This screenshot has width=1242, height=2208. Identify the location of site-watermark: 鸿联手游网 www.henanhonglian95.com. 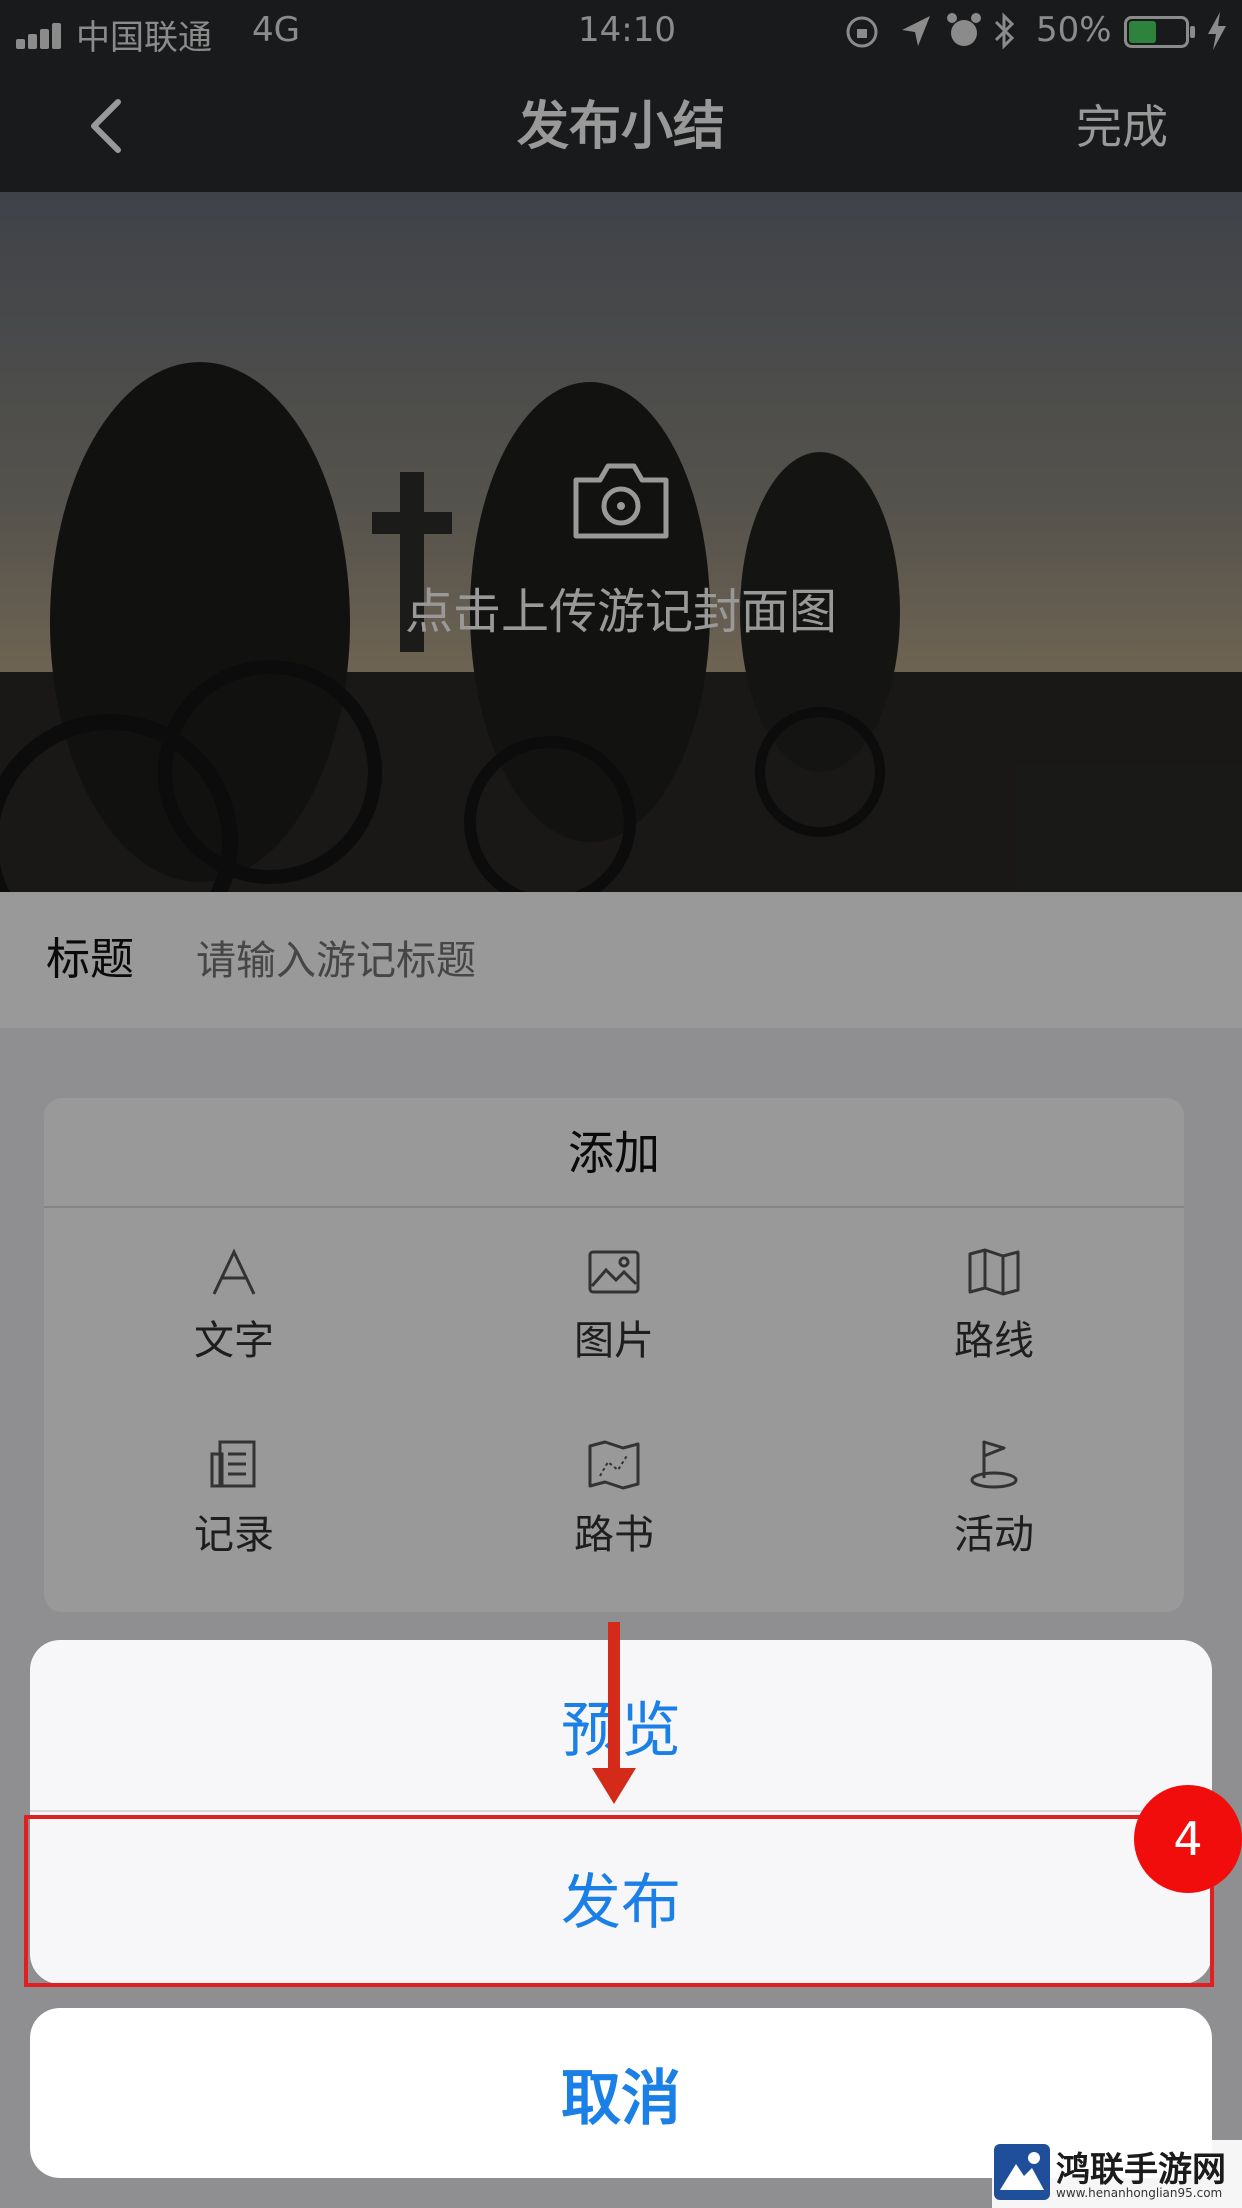
(1117, 2174).